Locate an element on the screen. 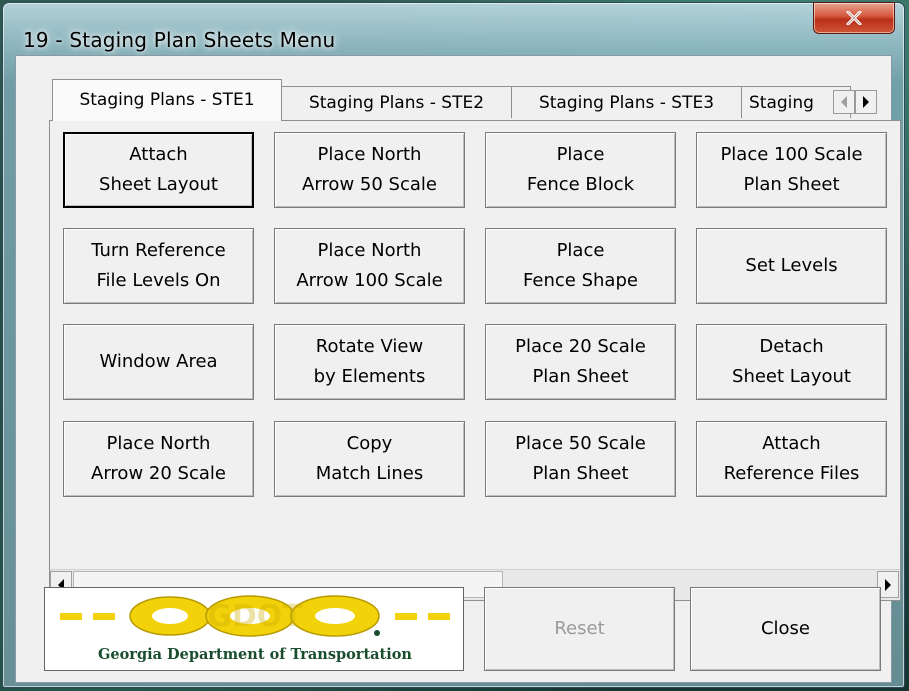 The height and width of the screenshot is (691, 909). tab-staging-plans-ste3: Staging Plans - STE3 is located at coordinates (626, 102).